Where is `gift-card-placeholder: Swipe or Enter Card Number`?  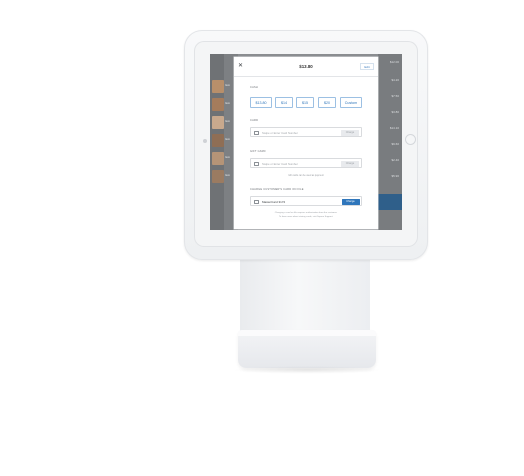
gift-card-placeholder: Swipe or Enter Card Number is located at coordinates (280, 164).